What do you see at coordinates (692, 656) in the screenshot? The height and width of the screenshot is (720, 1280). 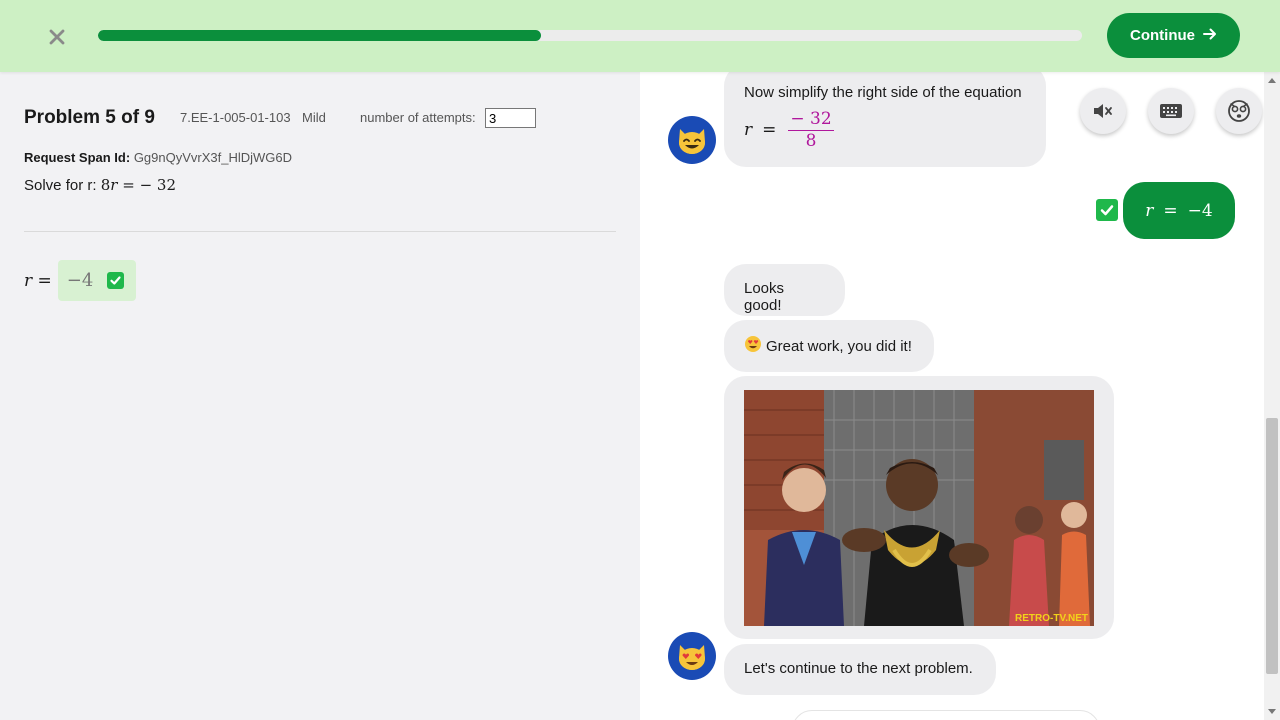 I see `heart-eyes-cat-avatar` at bounding box center [692, 656].